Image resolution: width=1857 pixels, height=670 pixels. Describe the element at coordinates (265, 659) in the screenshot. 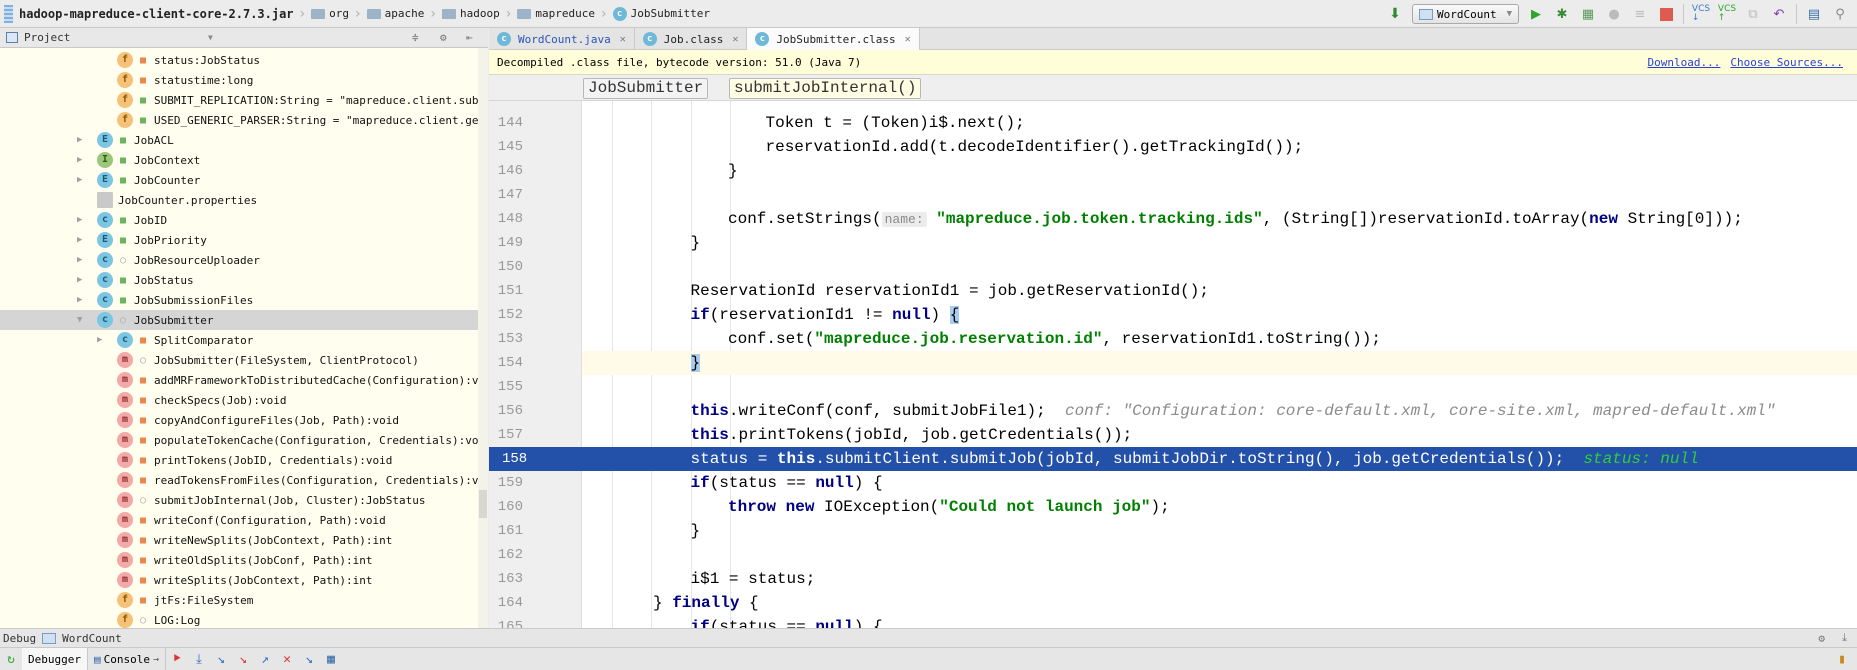

I see `step-out-icon: ↗` at that location.